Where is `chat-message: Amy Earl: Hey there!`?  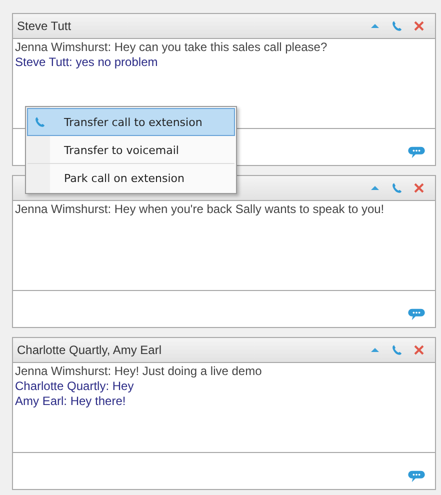
chat-message: Amy Earl: Hey there! is located at coordinates (71, 401).